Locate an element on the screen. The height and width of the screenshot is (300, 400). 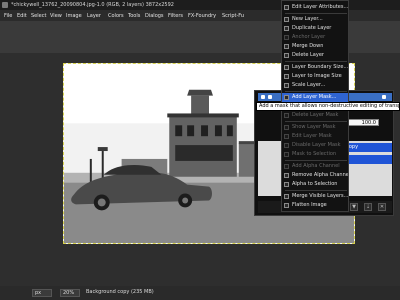
menu-script-fu: Script-Fu is located at coordinates (233, 16).